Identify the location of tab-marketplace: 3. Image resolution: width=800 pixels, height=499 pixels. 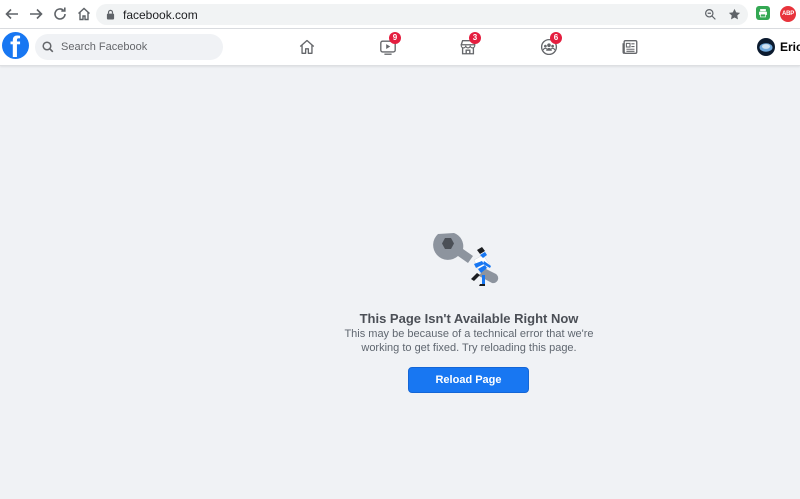
(469, 44).